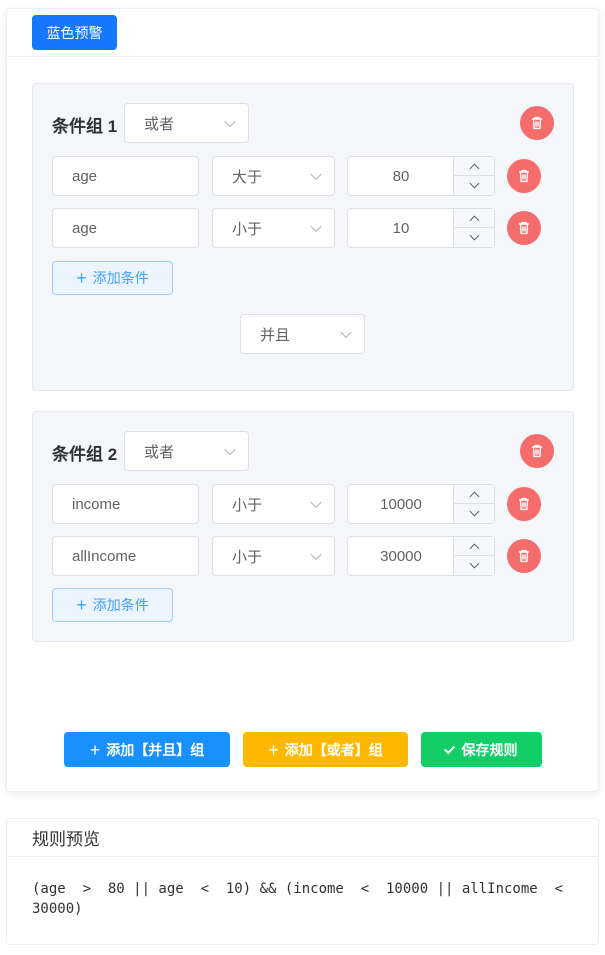 This screenshot has width=605, height=955. Describe the element at coordinates (273, 176) in the screenshot. I see `condition-operator-select: 大于` at that location.